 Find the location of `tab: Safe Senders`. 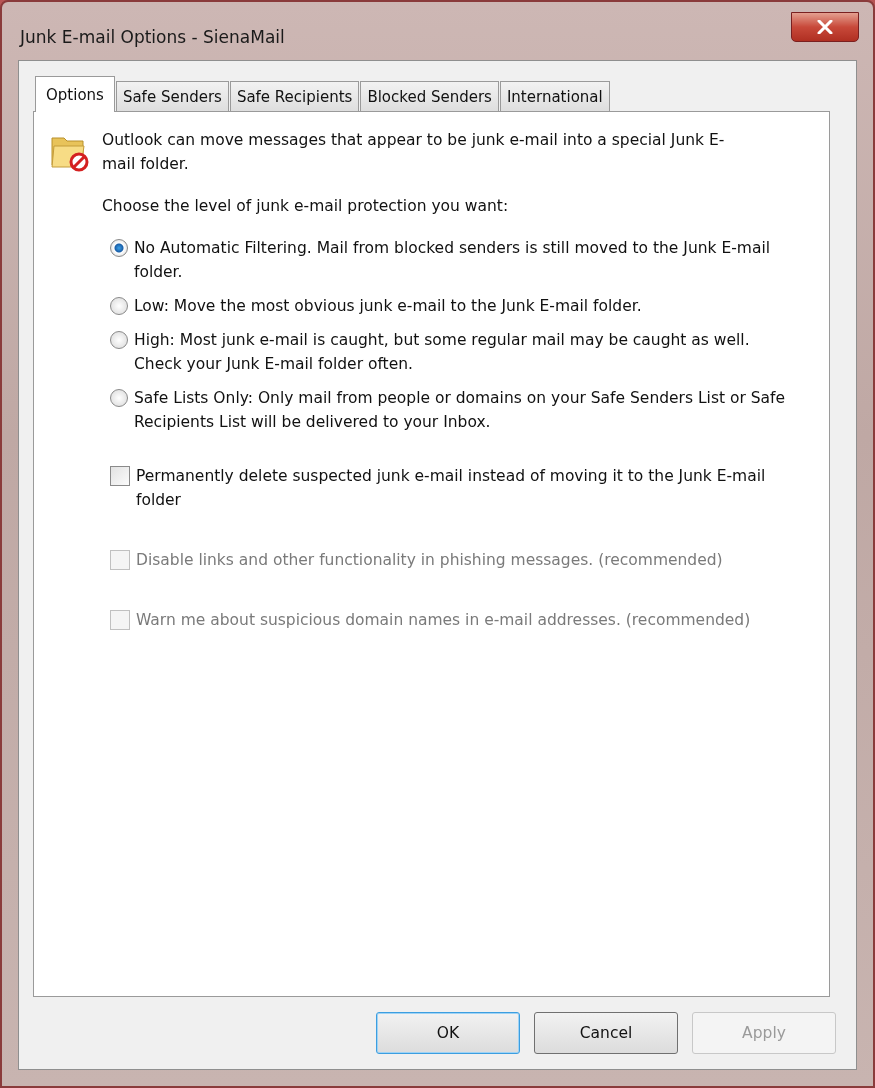

tab: Safe Senders is located at coordinates (172, 96).